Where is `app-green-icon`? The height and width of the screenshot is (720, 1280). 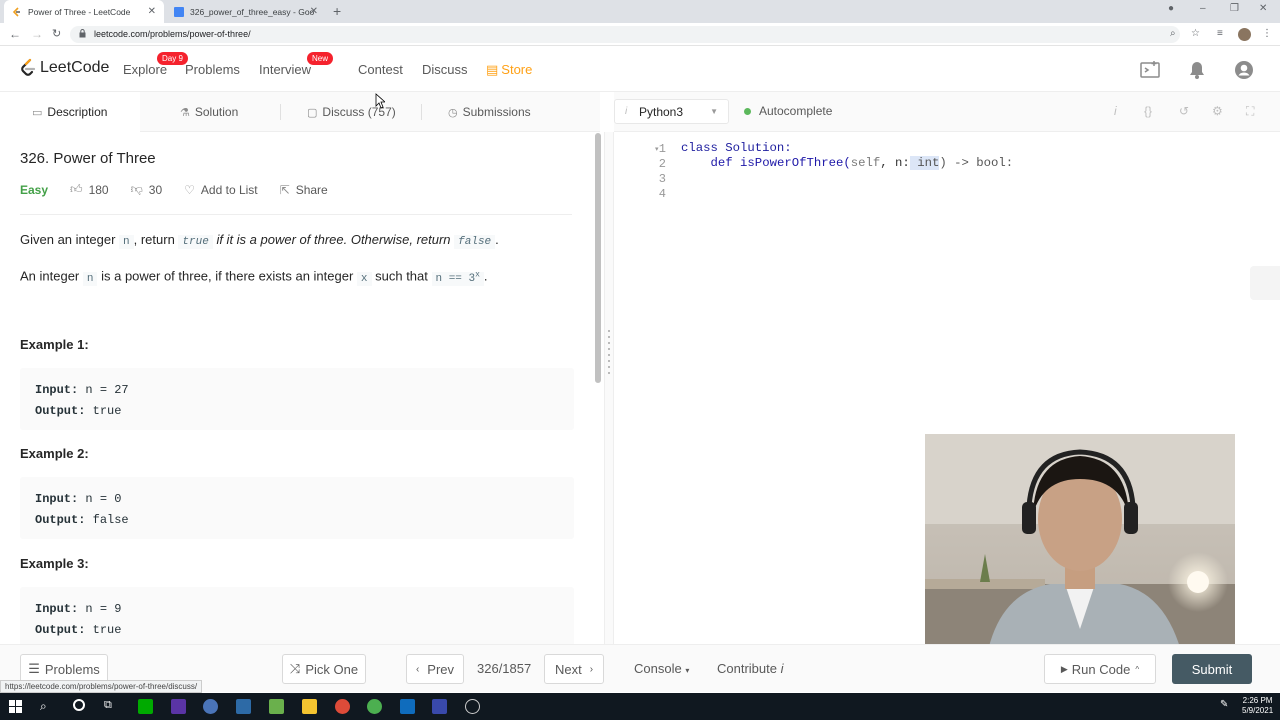
app-green-icon is located at coordinates (374, 706).